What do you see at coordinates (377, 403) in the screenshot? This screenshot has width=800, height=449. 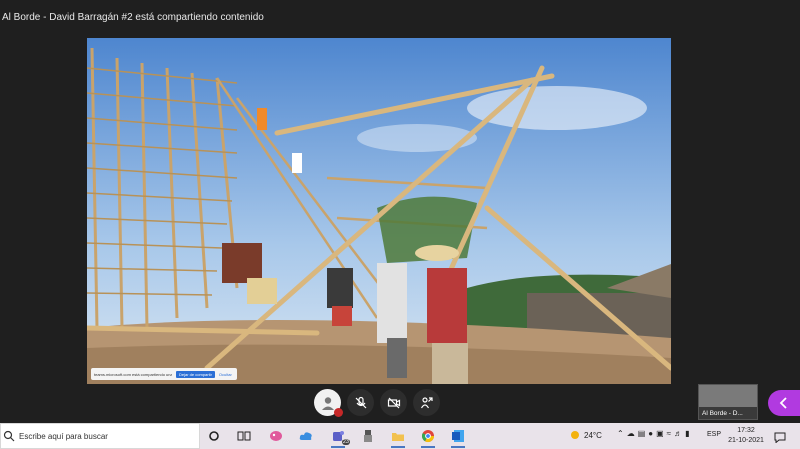 I see `call-controls` at bounding box center [377, 403].